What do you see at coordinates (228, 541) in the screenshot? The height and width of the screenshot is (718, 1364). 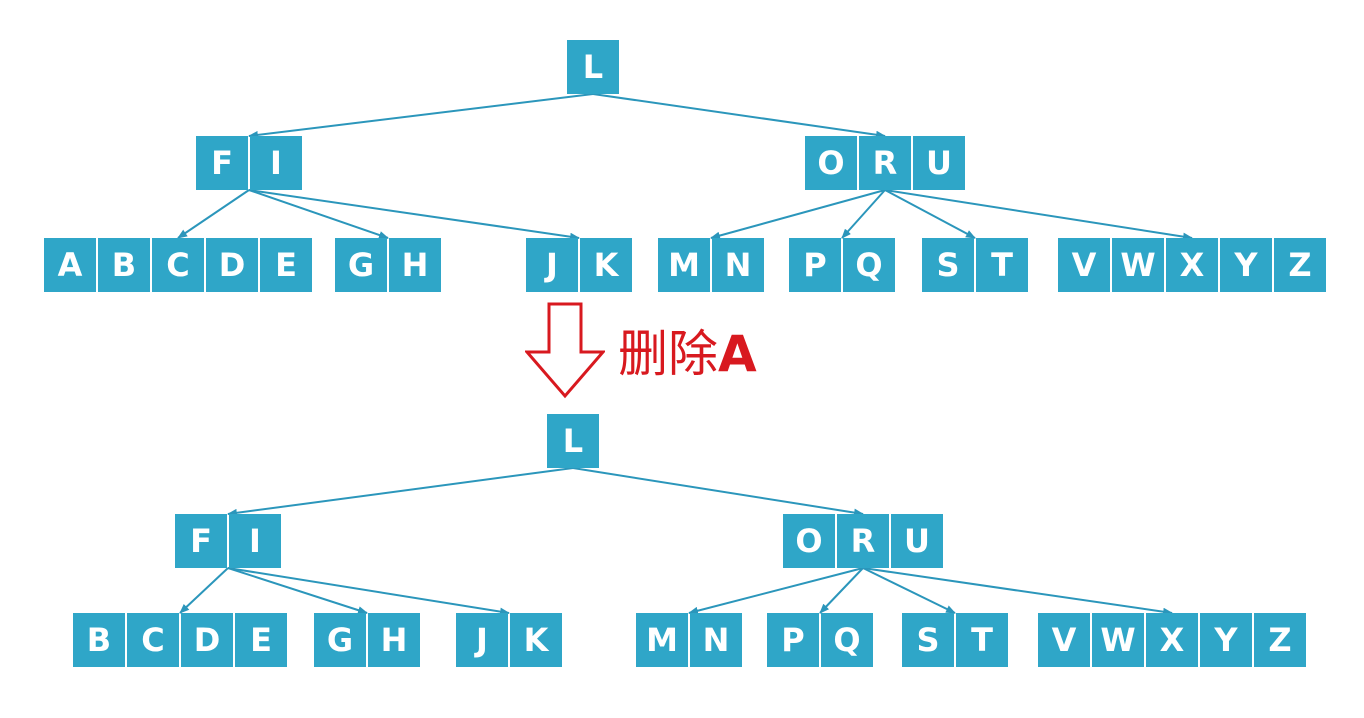 I see `after-node-left: FI` at bounding box center [228, 541].